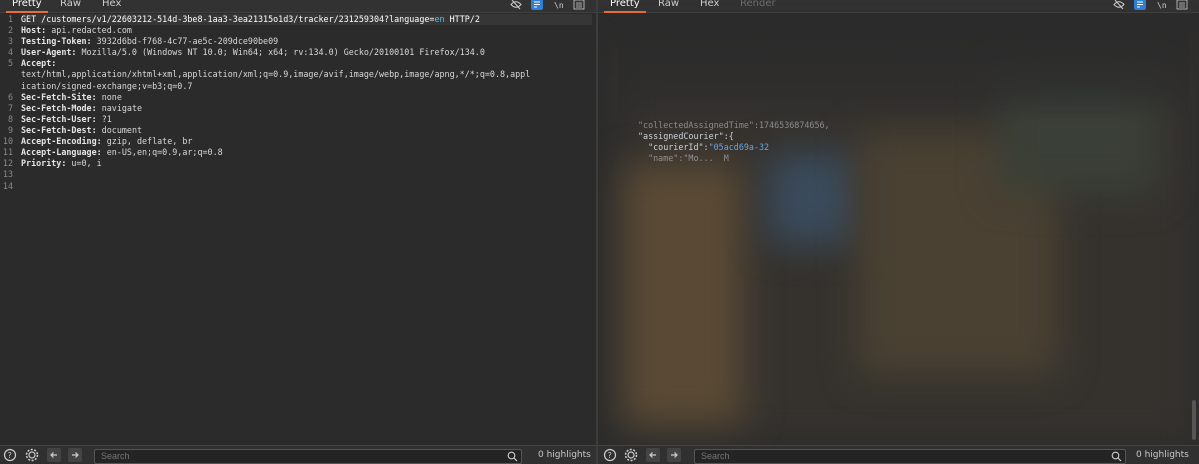  I want to click on code-line: Accept-Language: en-US,en;q=0.9,ar;q=0.8, so click(306, 152).